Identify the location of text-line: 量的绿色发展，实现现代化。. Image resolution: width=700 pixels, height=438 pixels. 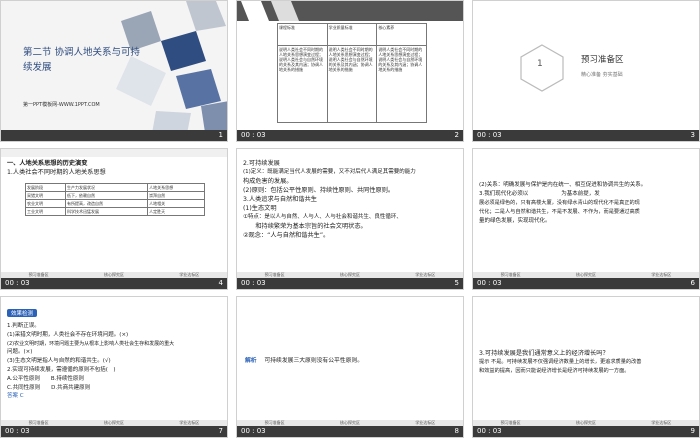
(515, 221).